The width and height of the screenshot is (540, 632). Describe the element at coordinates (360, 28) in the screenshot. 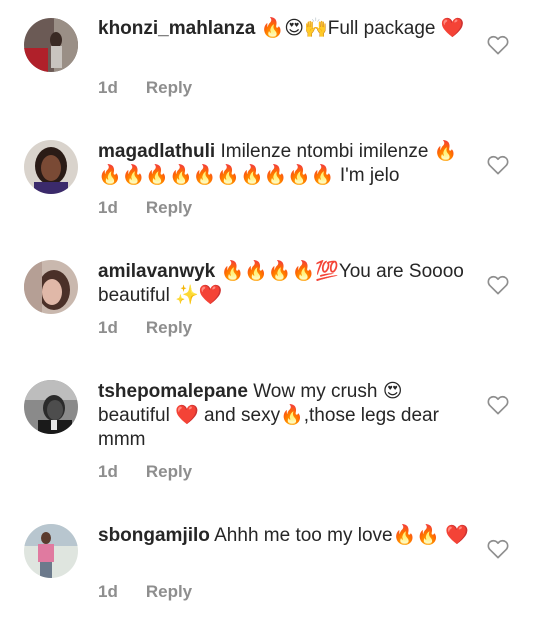

I see `comment-text: 🔥😍🙌Full package ❤️` at that location.